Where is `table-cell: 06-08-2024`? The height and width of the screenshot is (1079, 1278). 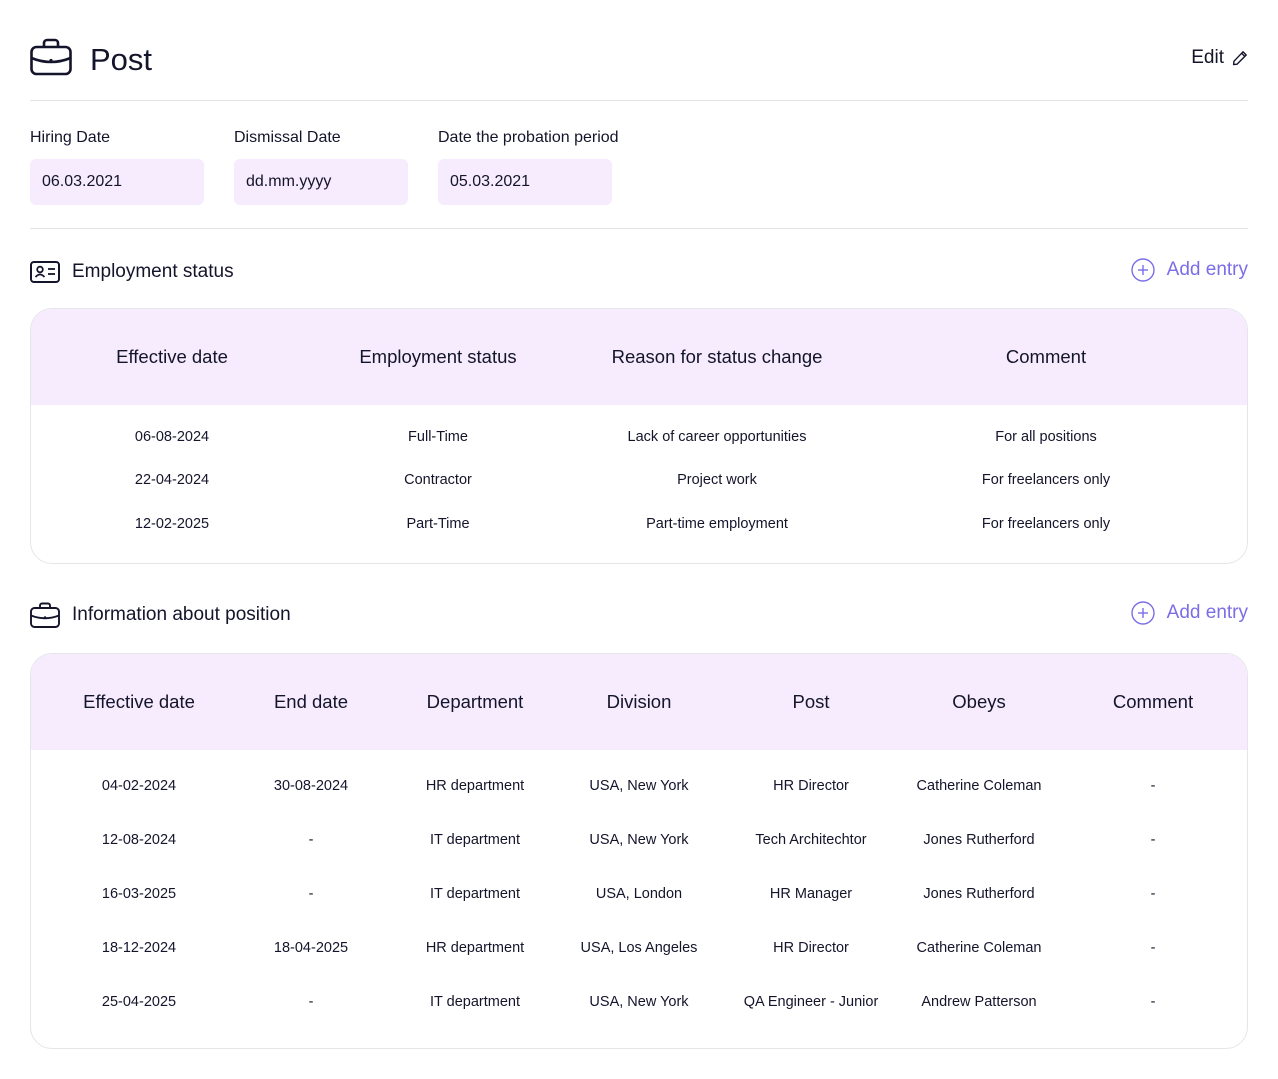 table-cell: 06-08-2024 is located at coordinates (172, 437).